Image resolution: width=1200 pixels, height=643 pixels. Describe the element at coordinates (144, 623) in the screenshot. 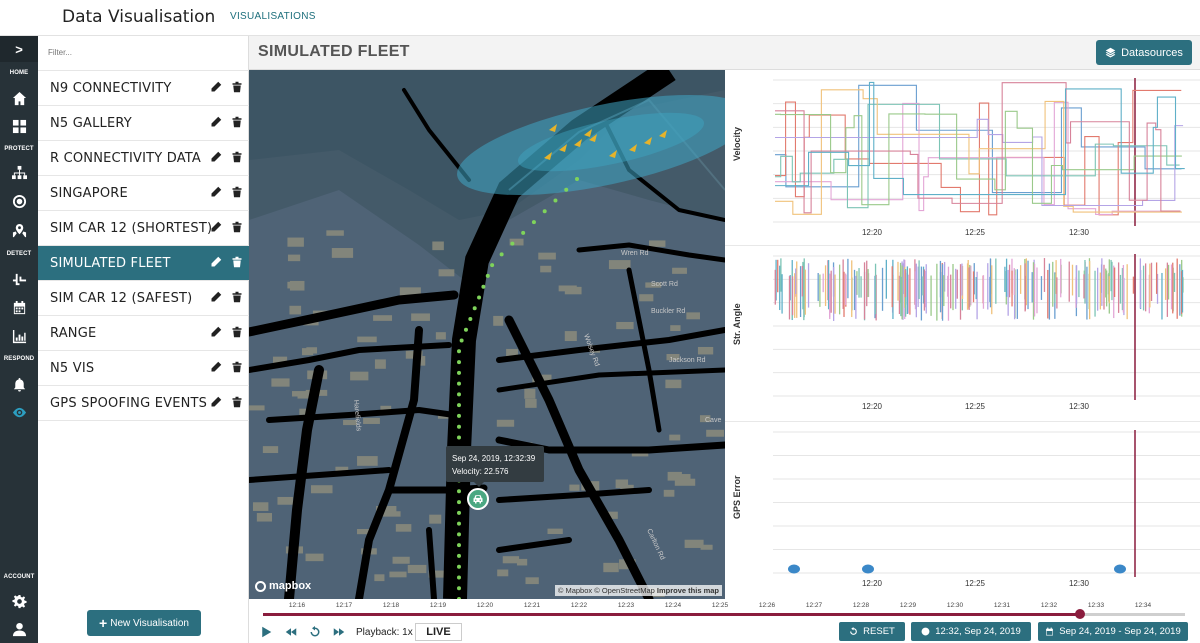

I see `new-visualisation-button: + New Visualisation` at that location.